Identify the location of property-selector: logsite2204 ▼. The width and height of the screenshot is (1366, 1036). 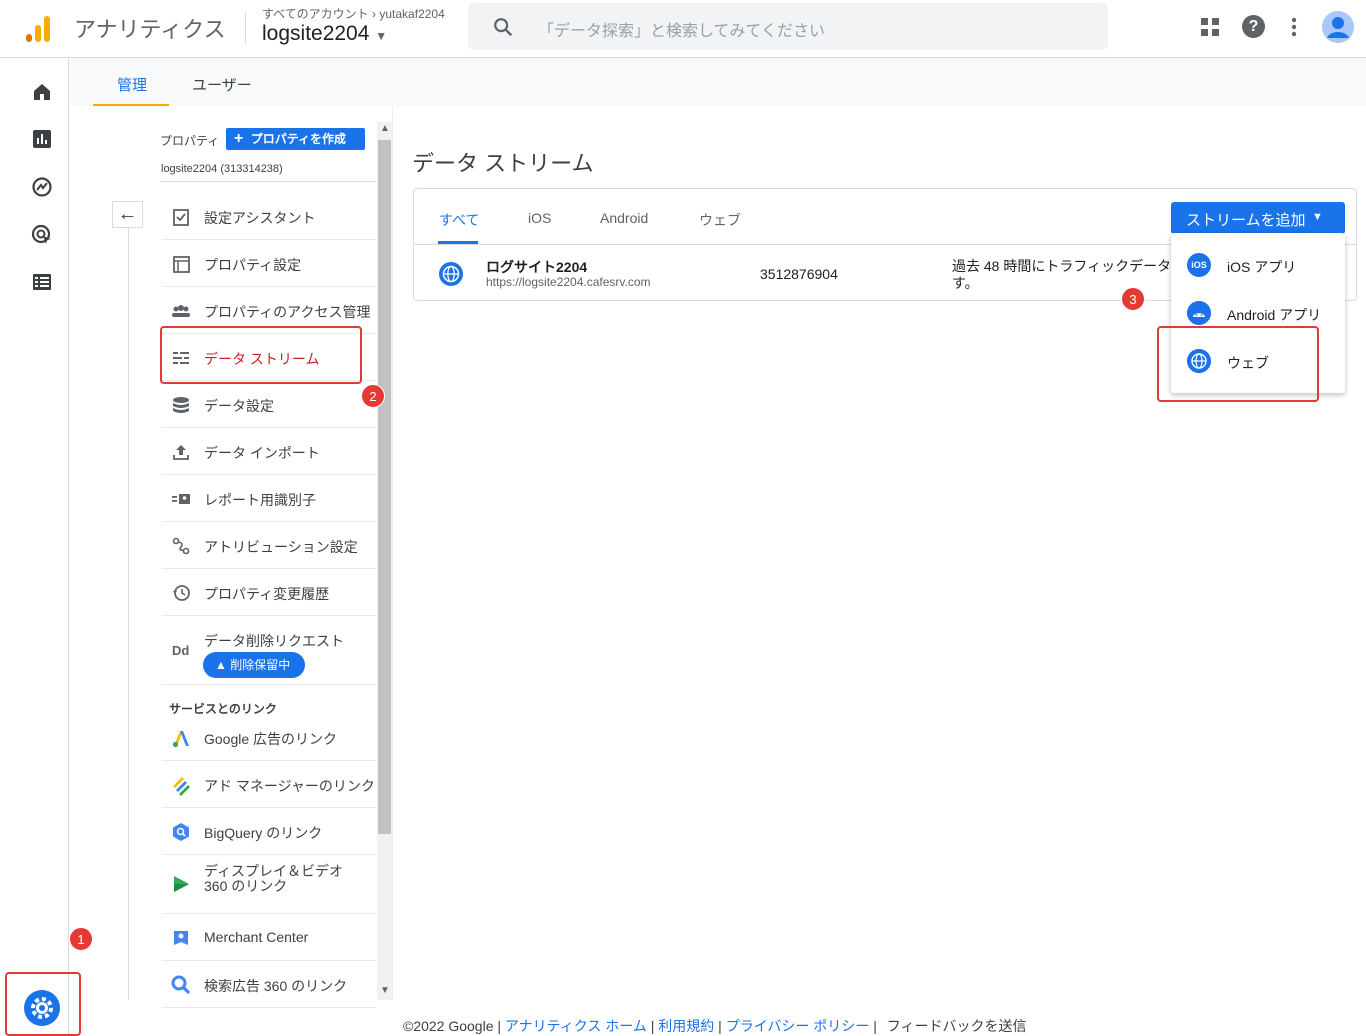
(324, 34).